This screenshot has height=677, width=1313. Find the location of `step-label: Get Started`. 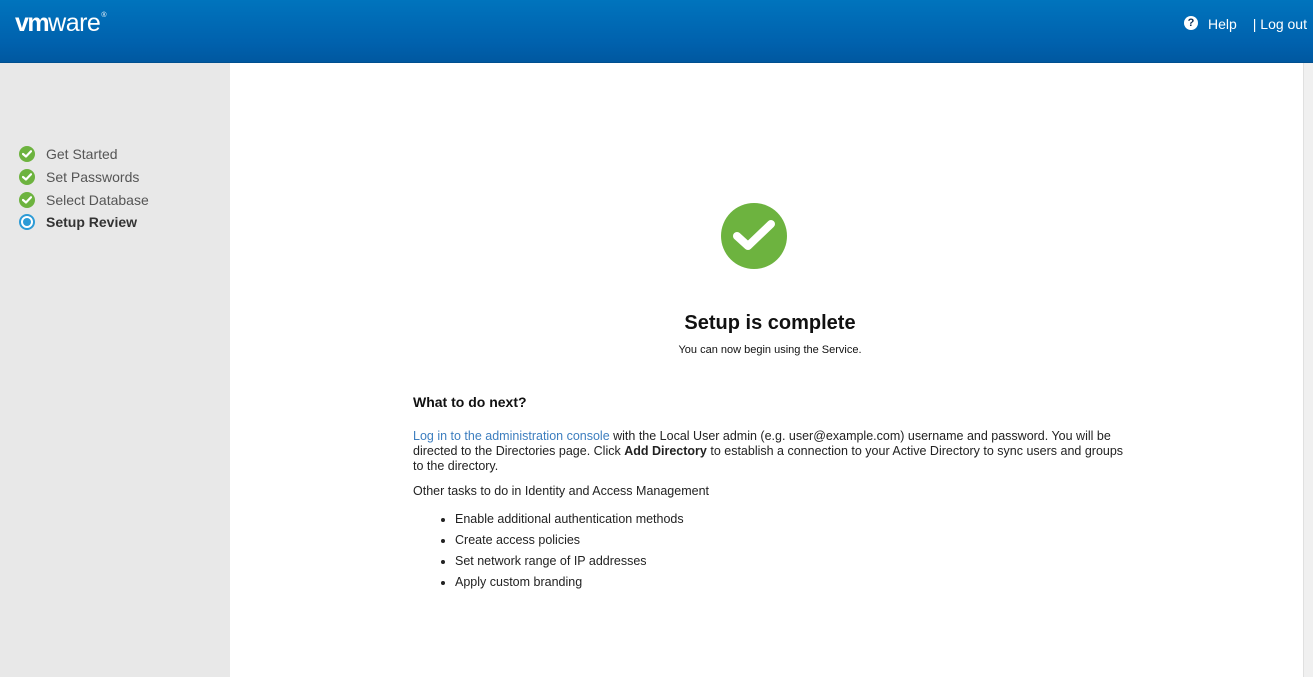

step-label: Get Started is located at coordinates (82, 154).